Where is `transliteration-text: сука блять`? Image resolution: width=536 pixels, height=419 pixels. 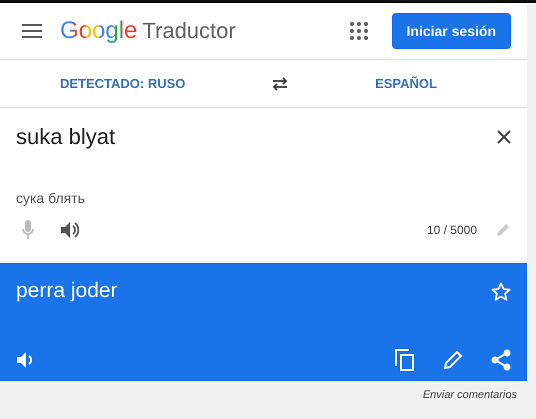 transliteration-text: сука блять is located at coordinates (51, 198).